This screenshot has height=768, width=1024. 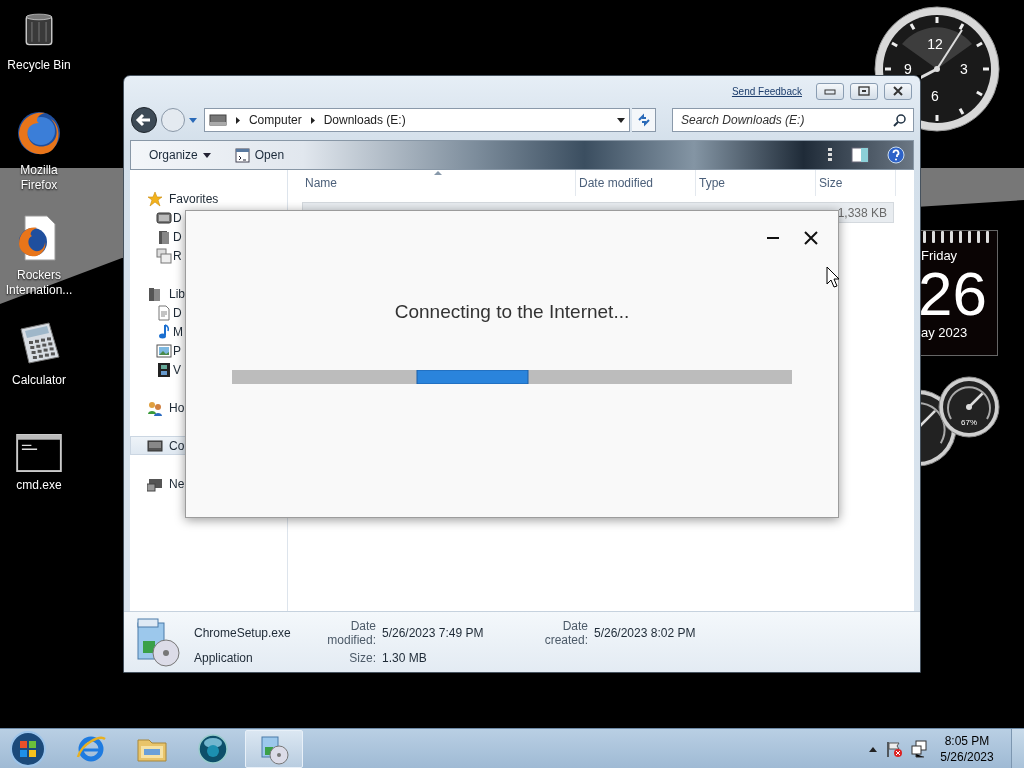 What do you see at coordinates (208, 198) in the screenshot?
I see `nav-item: Favorites` at bounding box center [208, 198].